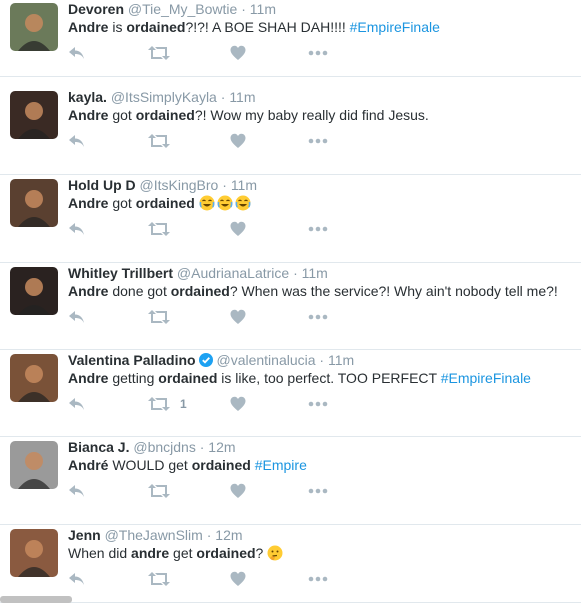  I want to click on display-name: Hold Up D, so click(102, 185).